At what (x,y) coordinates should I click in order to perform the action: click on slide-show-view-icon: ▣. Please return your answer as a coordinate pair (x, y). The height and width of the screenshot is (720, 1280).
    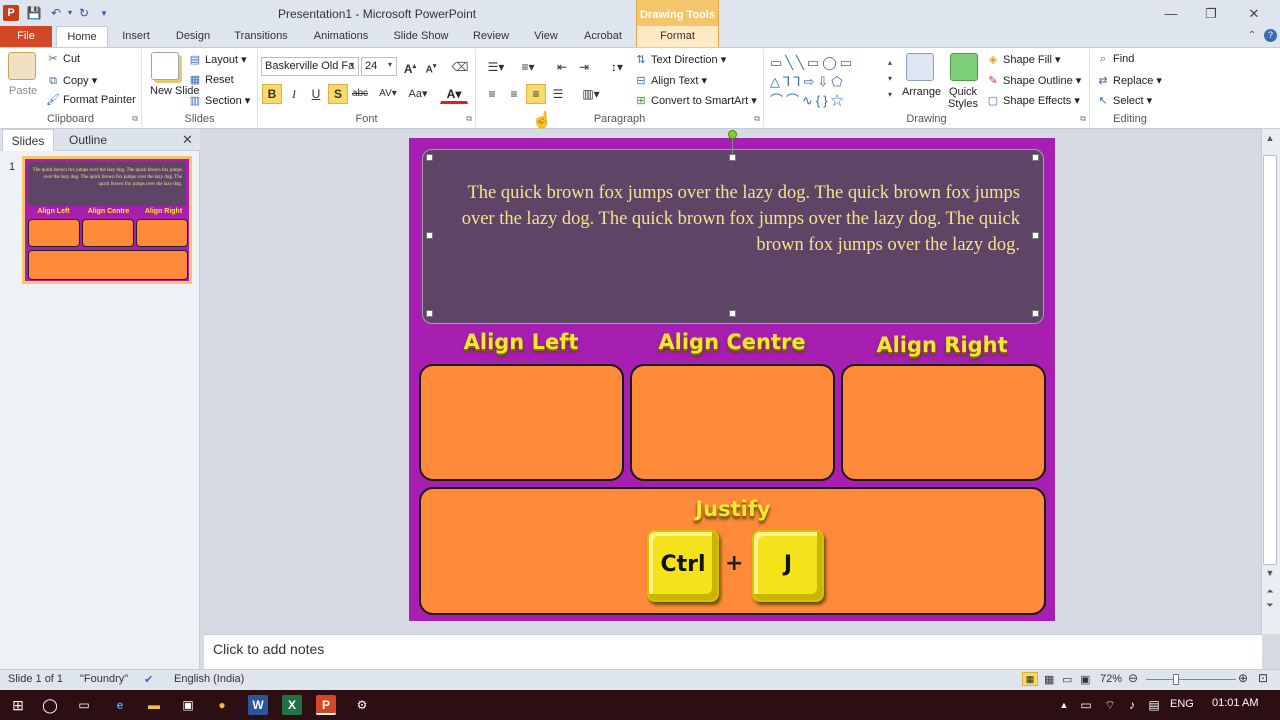
    Looking at the image, I should click on (1085, 679).